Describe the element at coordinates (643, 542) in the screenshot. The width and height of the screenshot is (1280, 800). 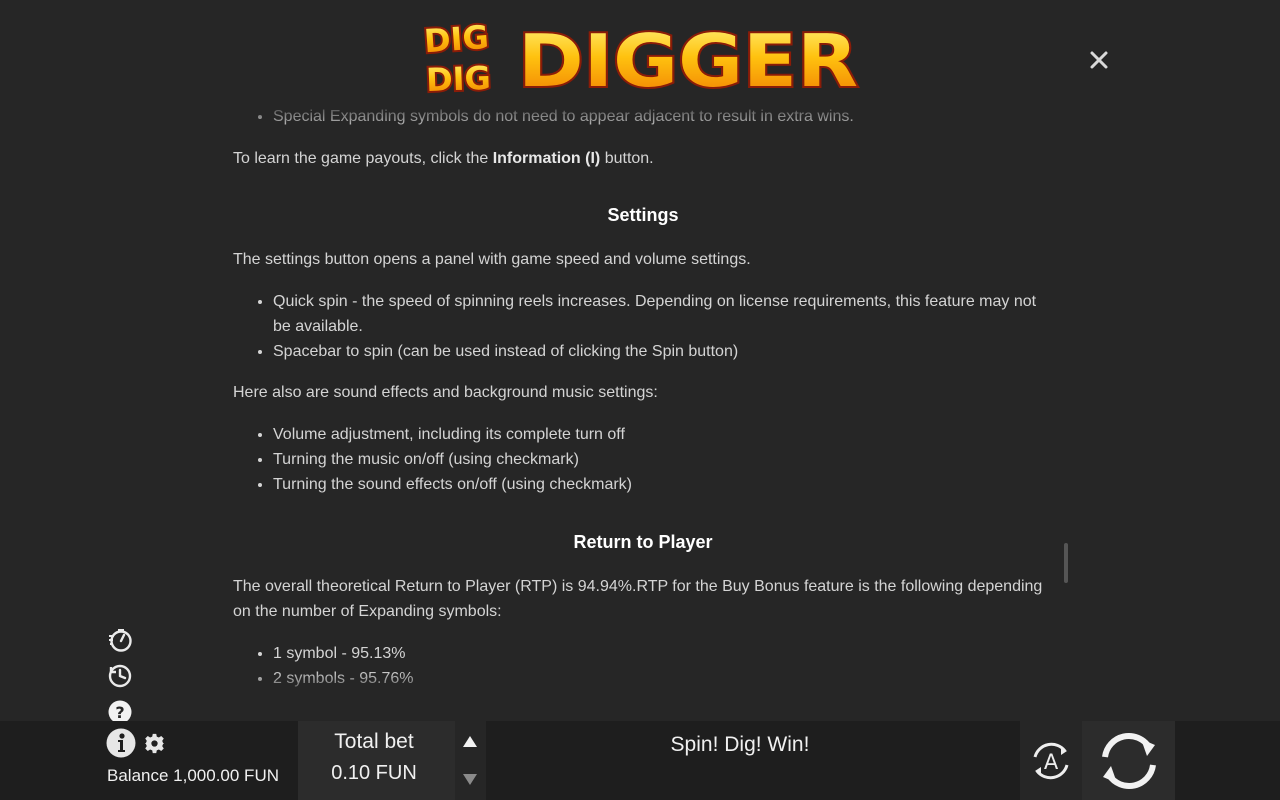
I see `rtp-heading: Return to Player` at that location.